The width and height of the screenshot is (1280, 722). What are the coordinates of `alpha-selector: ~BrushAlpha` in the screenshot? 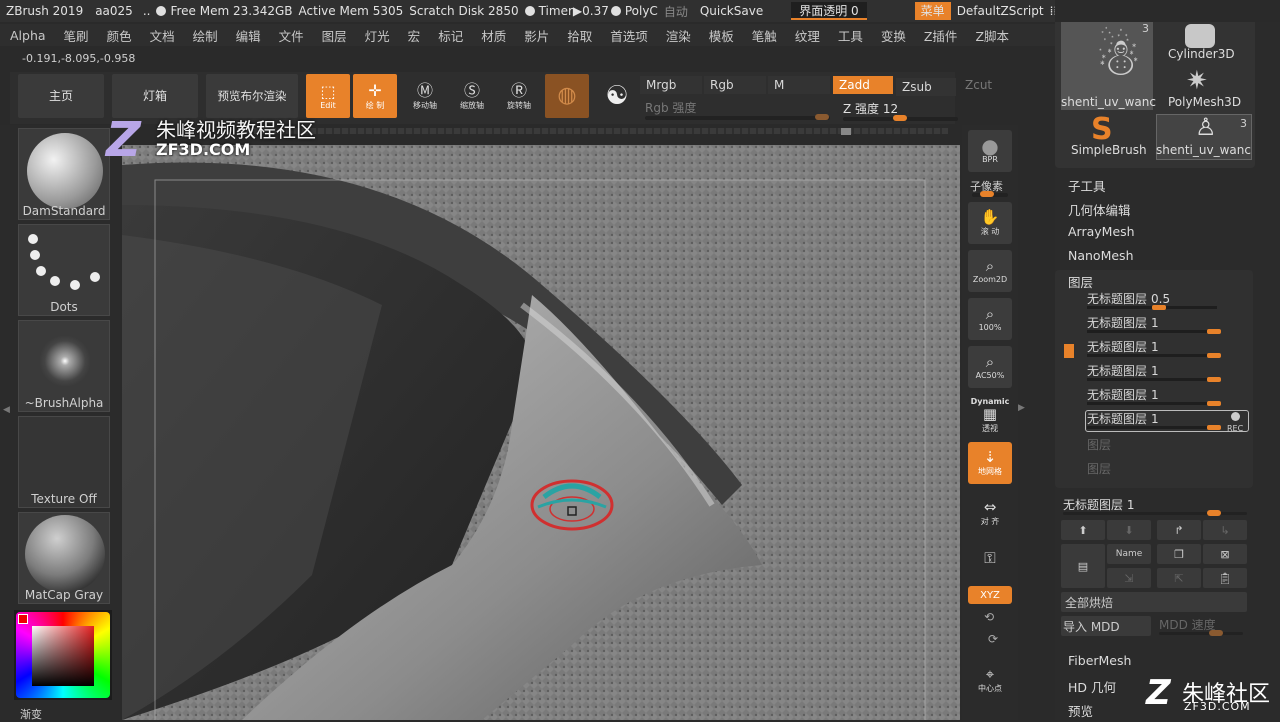 It's located at (64, 366).